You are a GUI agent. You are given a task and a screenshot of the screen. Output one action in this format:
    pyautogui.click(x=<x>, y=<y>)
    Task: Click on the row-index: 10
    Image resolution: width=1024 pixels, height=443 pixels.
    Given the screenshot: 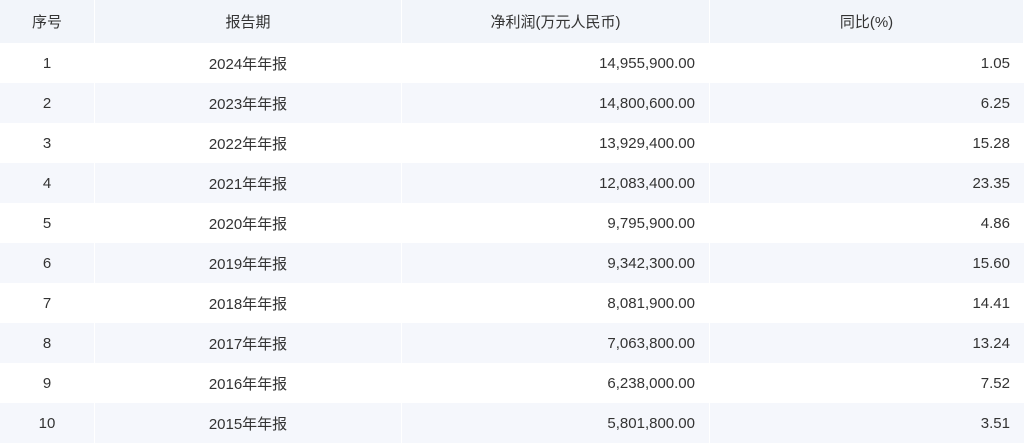 What is the action you would take?
    pyautogui.click(x=47, y=423)
    